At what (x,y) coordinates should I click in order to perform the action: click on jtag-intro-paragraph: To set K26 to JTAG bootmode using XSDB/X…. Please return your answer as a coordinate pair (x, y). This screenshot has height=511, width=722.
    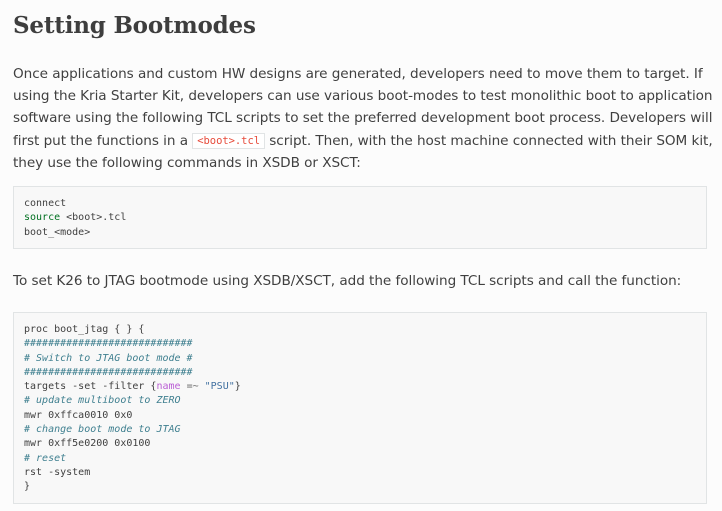
    Looking at the image, I should click on (347, 281).